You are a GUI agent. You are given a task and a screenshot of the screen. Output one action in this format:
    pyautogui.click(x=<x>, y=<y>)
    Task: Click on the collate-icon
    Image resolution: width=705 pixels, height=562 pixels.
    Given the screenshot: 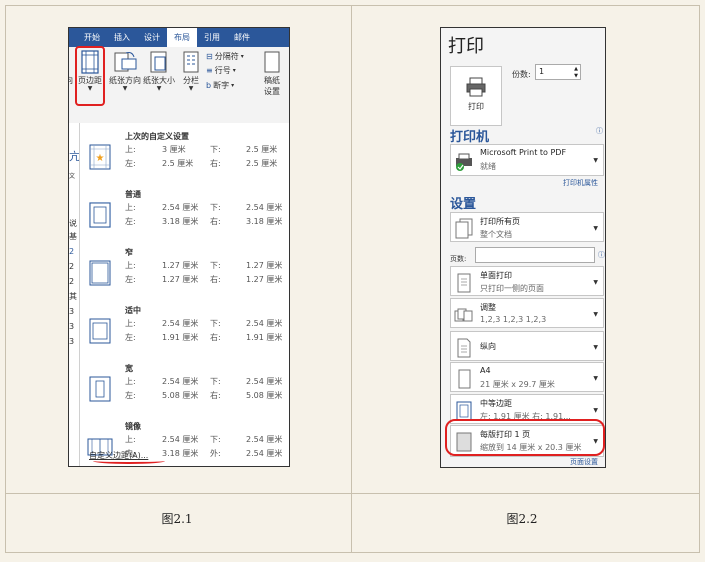 What is the action you would take?
    pyautogui.click(x=463, y=315)
    